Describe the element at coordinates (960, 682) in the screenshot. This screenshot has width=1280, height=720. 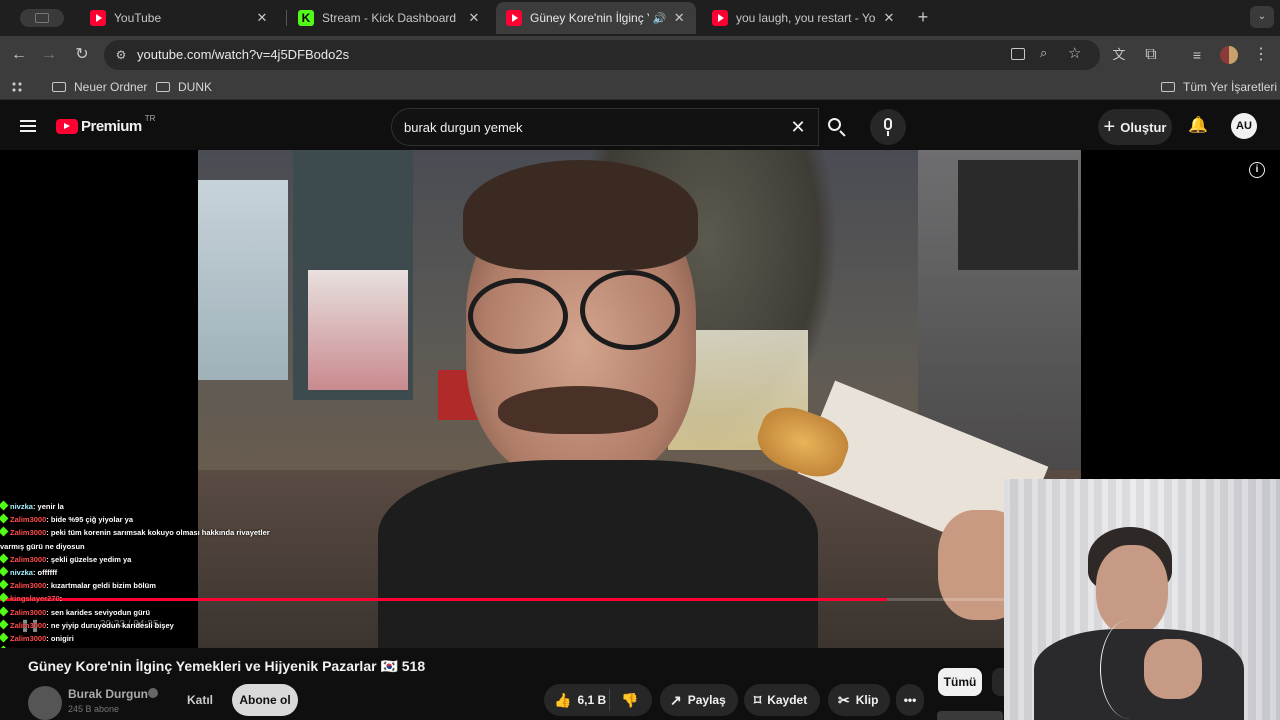
I see `filter-chip-all: Tümü` at that location.